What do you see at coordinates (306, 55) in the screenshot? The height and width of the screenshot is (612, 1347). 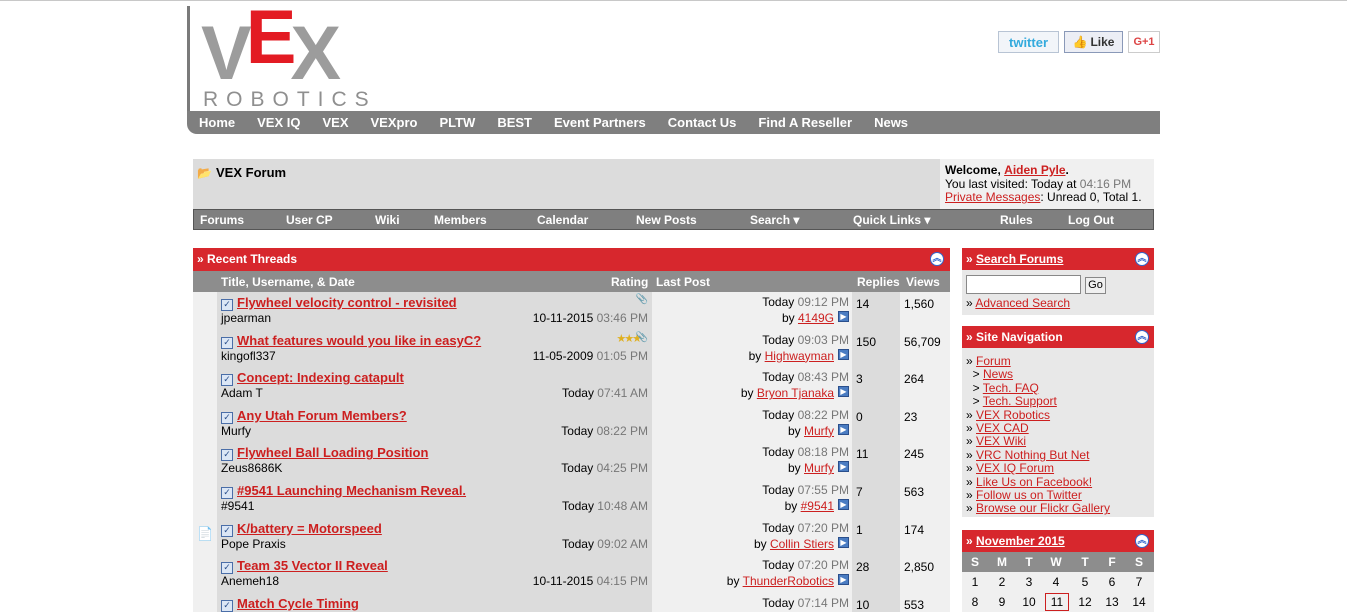 I see `vex-robotics-logo: VEX ROBOTICS` at bounding box center [306, 55].